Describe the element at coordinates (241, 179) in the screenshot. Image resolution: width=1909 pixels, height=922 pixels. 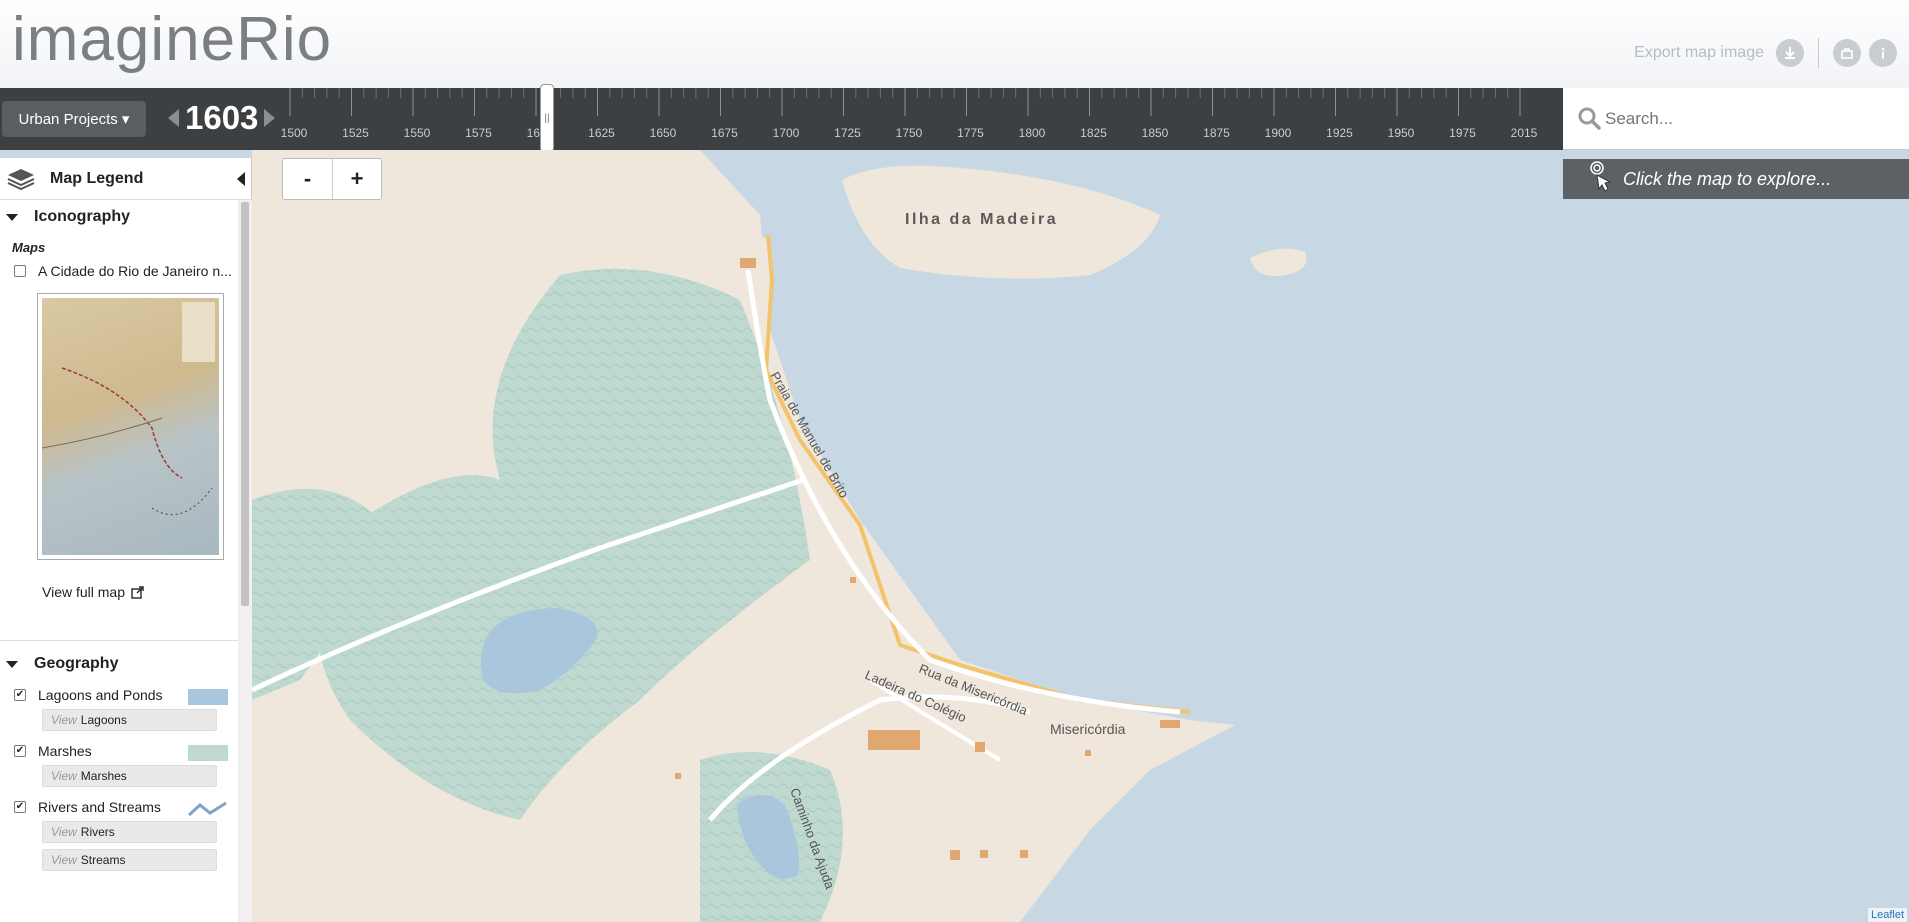
I see `collapse-legend-icon` at that location.